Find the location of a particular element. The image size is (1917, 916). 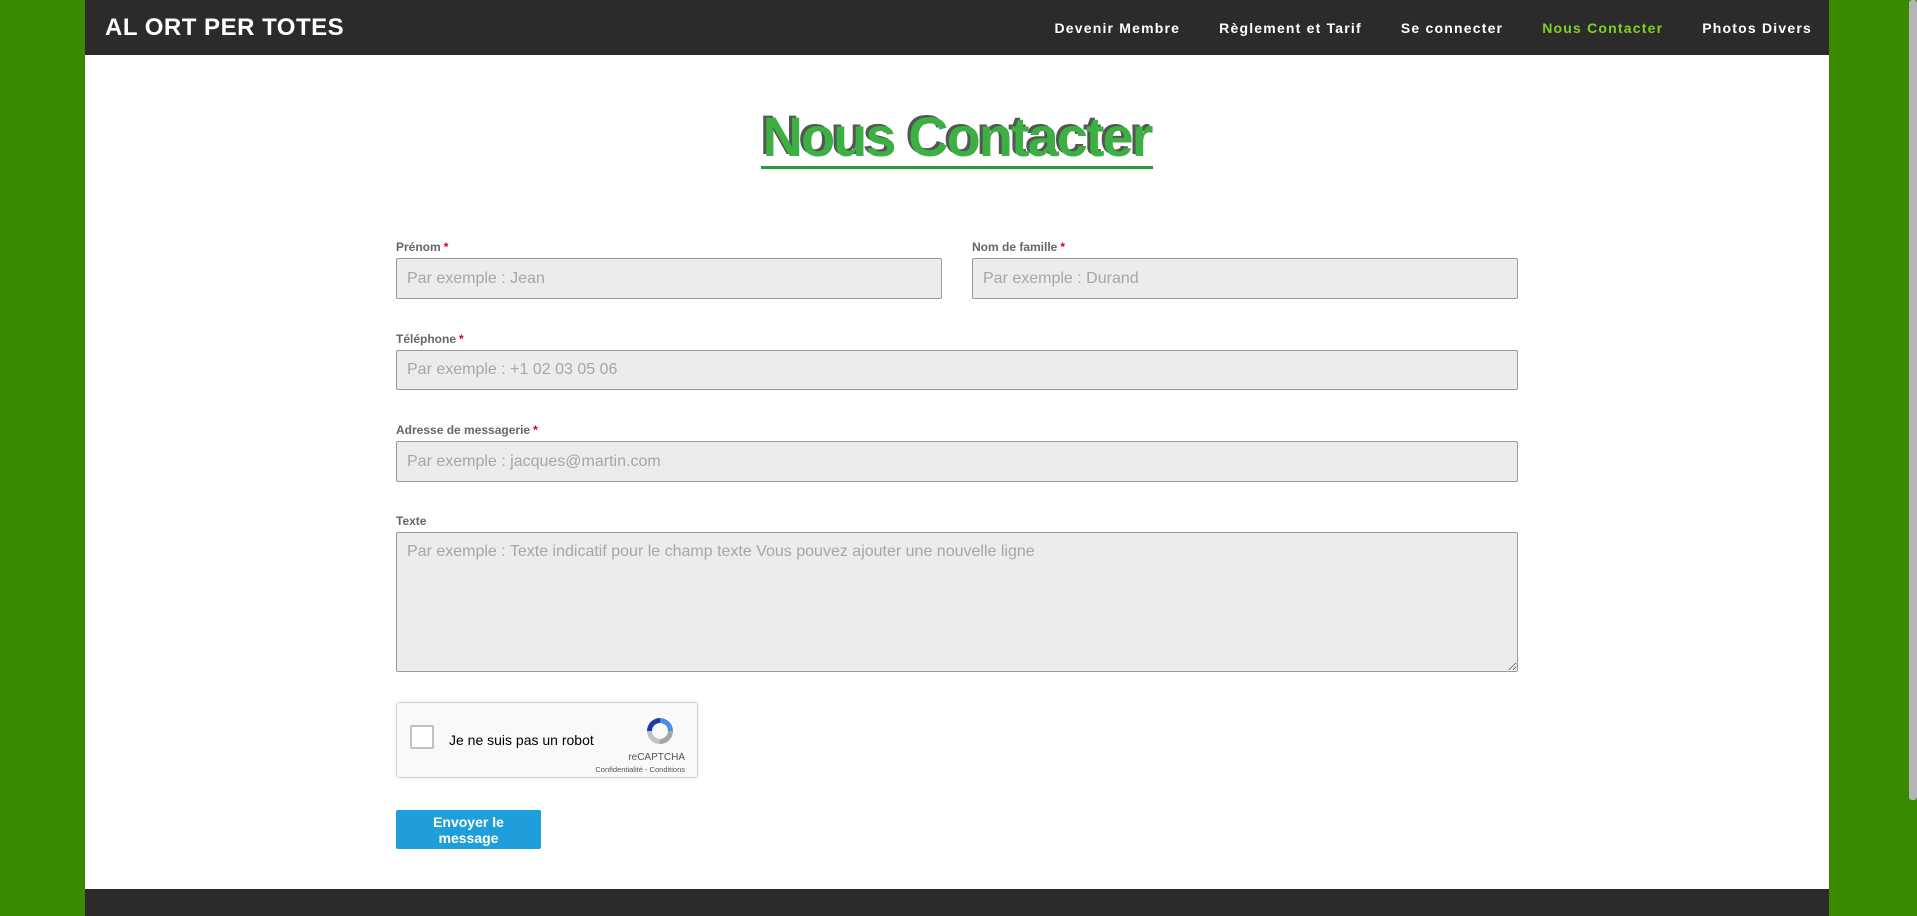

phone-label: Téléphone * is located at coordinates (430, 339).